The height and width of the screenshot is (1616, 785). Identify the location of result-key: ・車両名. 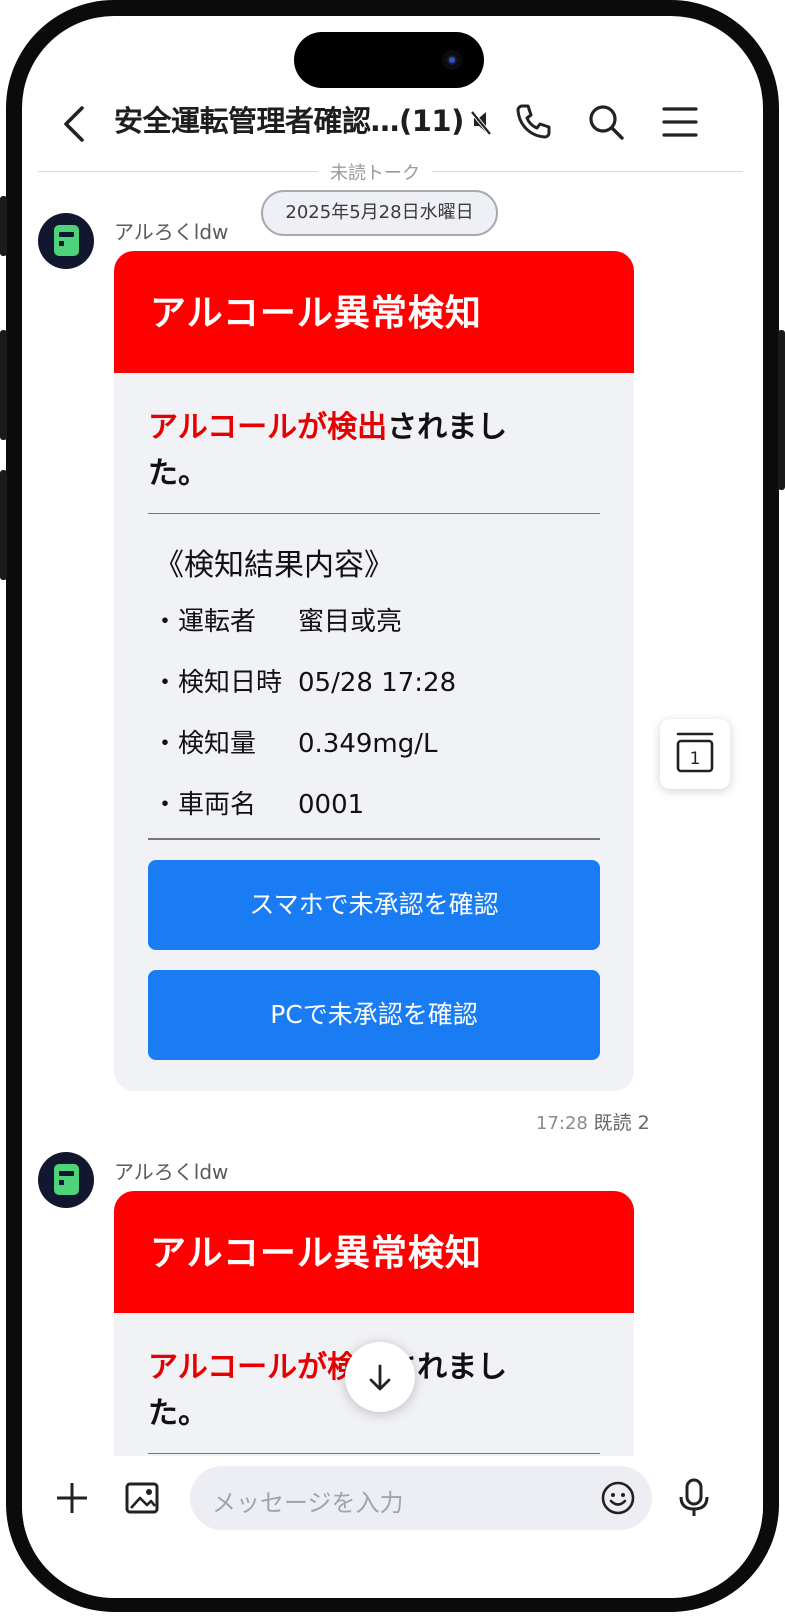
(204, 805).